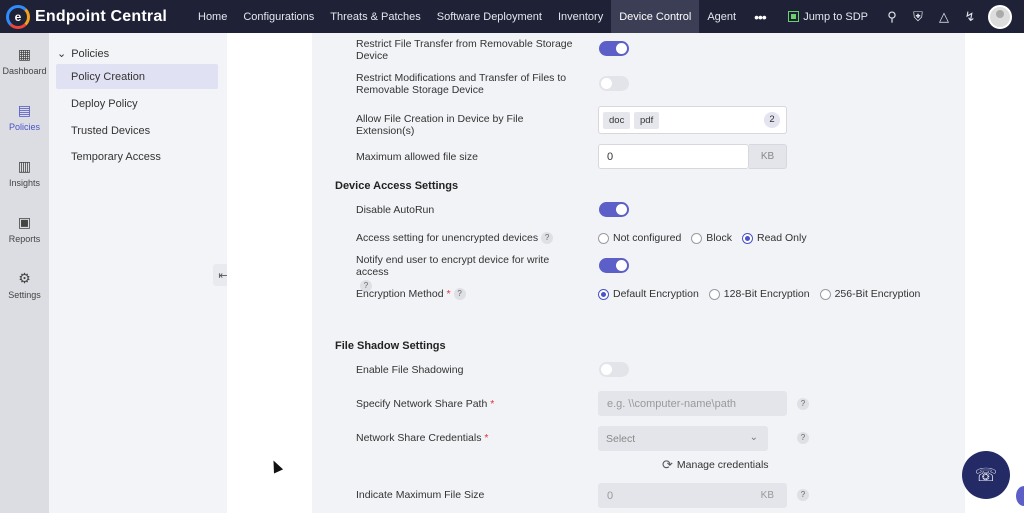  What do you see at coordinates (760, 16) in the screenshot?
I see `more-menu-icon: •••` at bounding box center [760, 16].